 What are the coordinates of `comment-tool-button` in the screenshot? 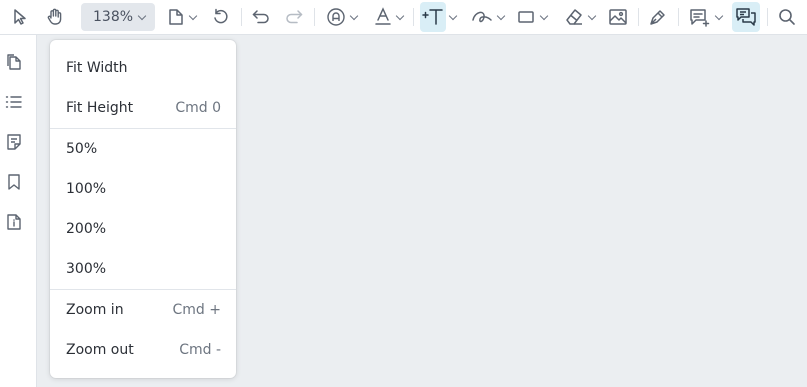 It's located at (705, 17).